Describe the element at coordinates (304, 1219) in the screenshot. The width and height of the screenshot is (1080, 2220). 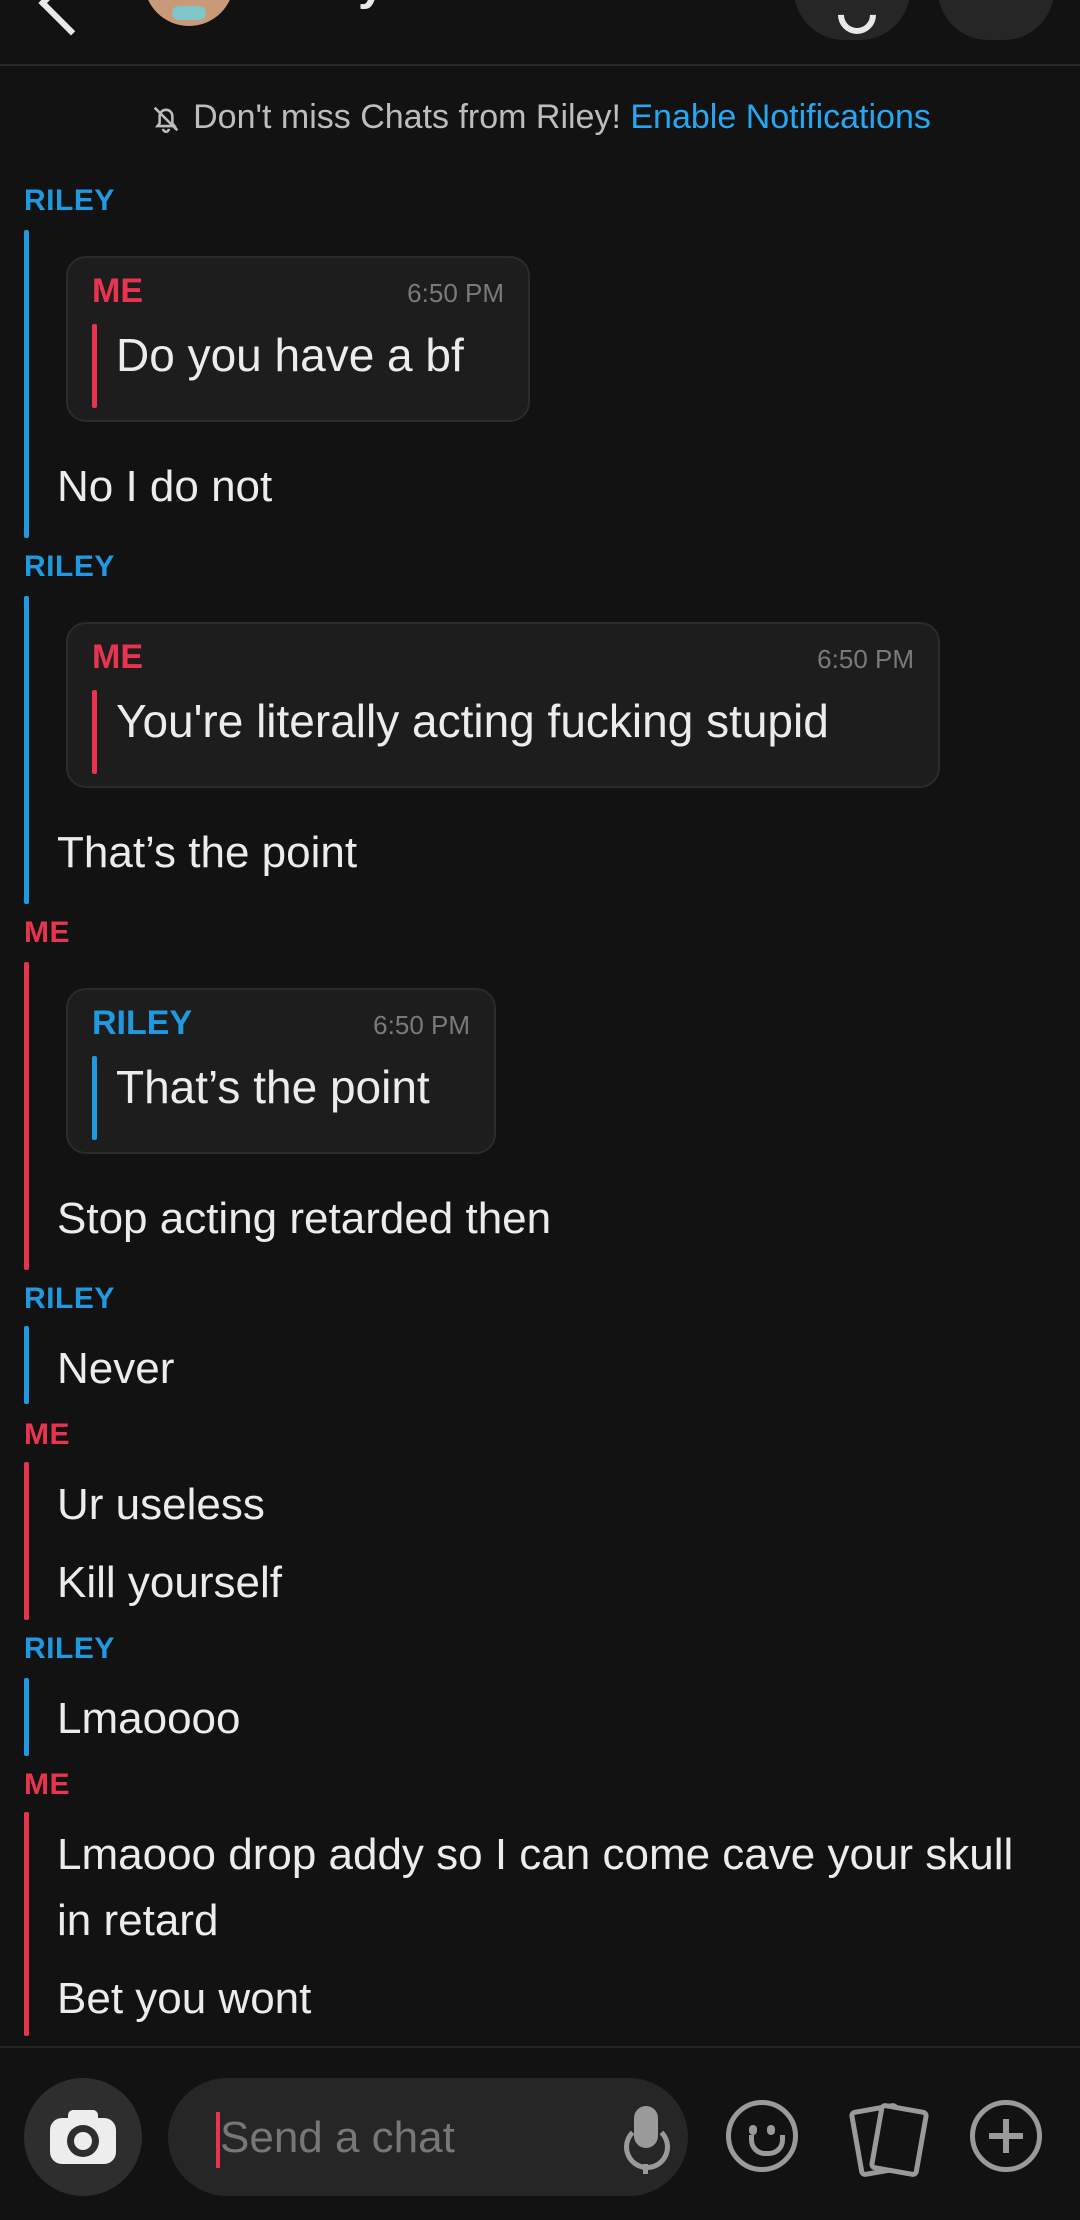
I see `message-text: Stop acting retarded then` at that location.